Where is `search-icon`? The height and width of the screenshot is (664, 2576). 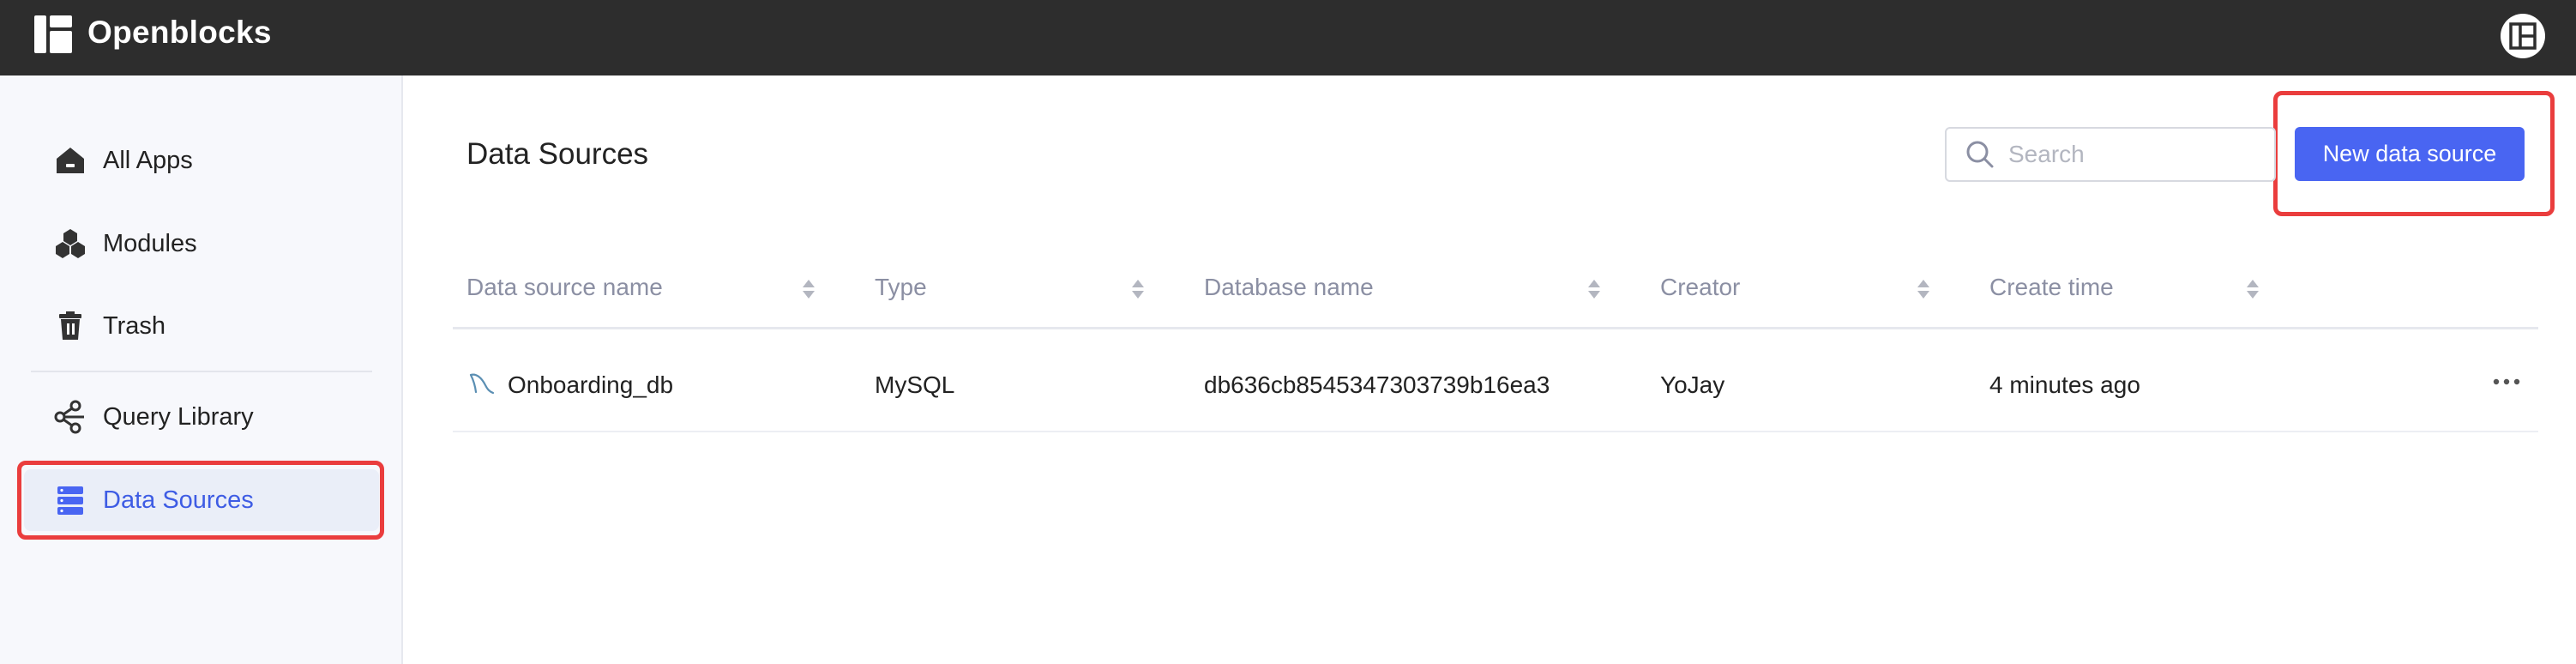
search-icon is located at coordinates (1980, 154).